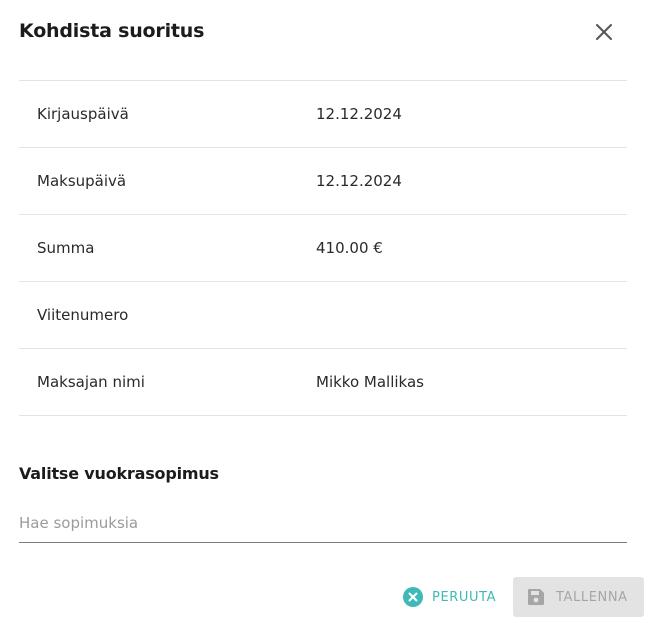  I want to click on detail-value: 410.00 €, so click(349, 248).